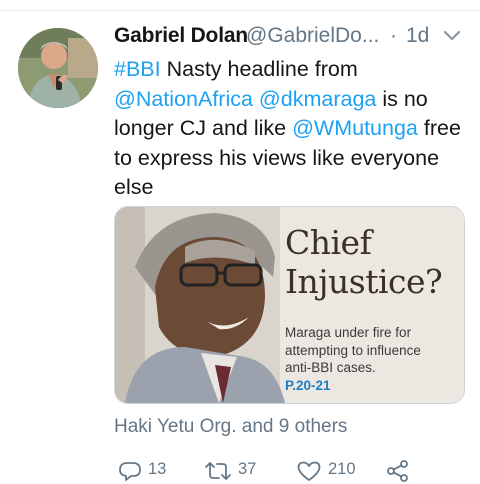 The height and width of the screenshot is (484, 480). I want to click on avatar-photo-icon, so click(58, 68).